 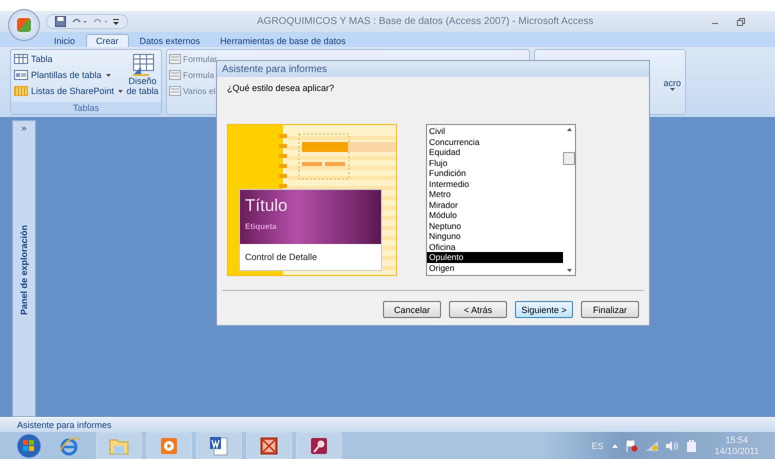 I want to click on preview-label: Etiqueta, so click(x=261, y=226).